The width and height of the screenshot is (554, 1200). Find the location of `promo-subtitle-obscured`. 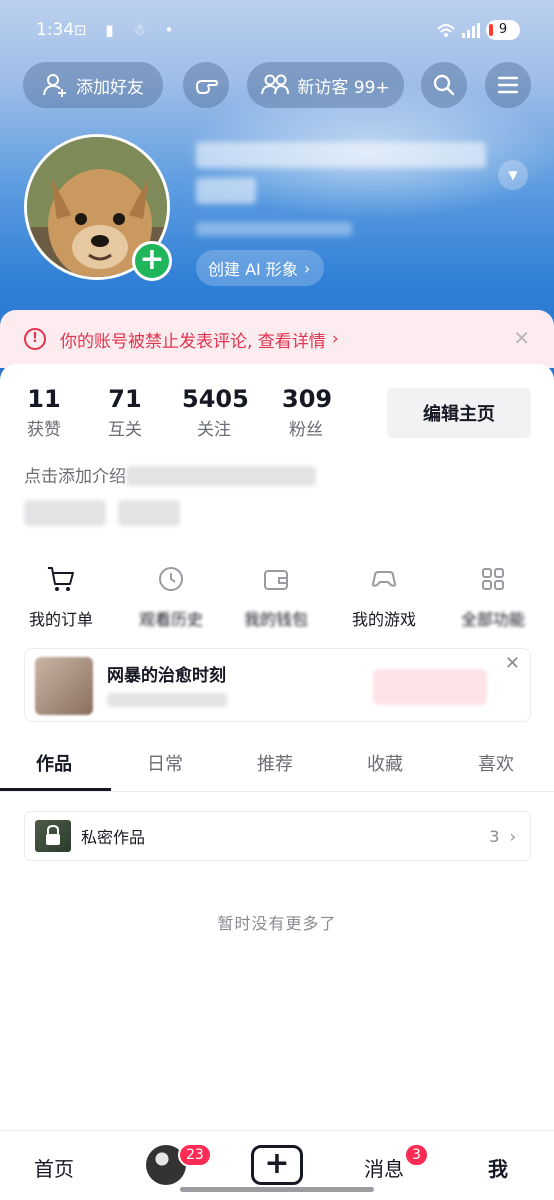

promo-subtitle-obscured is located at coordinates (167, 700).